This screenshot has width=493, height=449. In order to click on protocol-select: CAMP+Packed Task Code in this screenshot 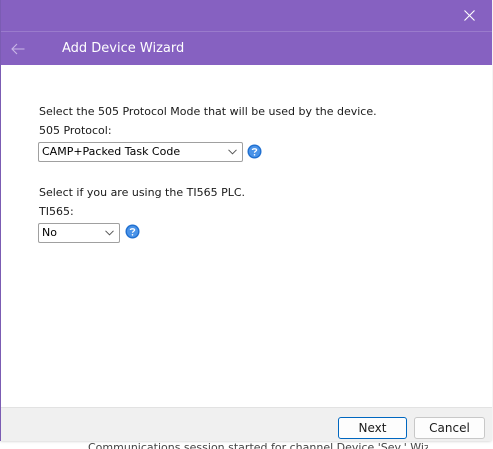, I will do `click(140, 152)`.